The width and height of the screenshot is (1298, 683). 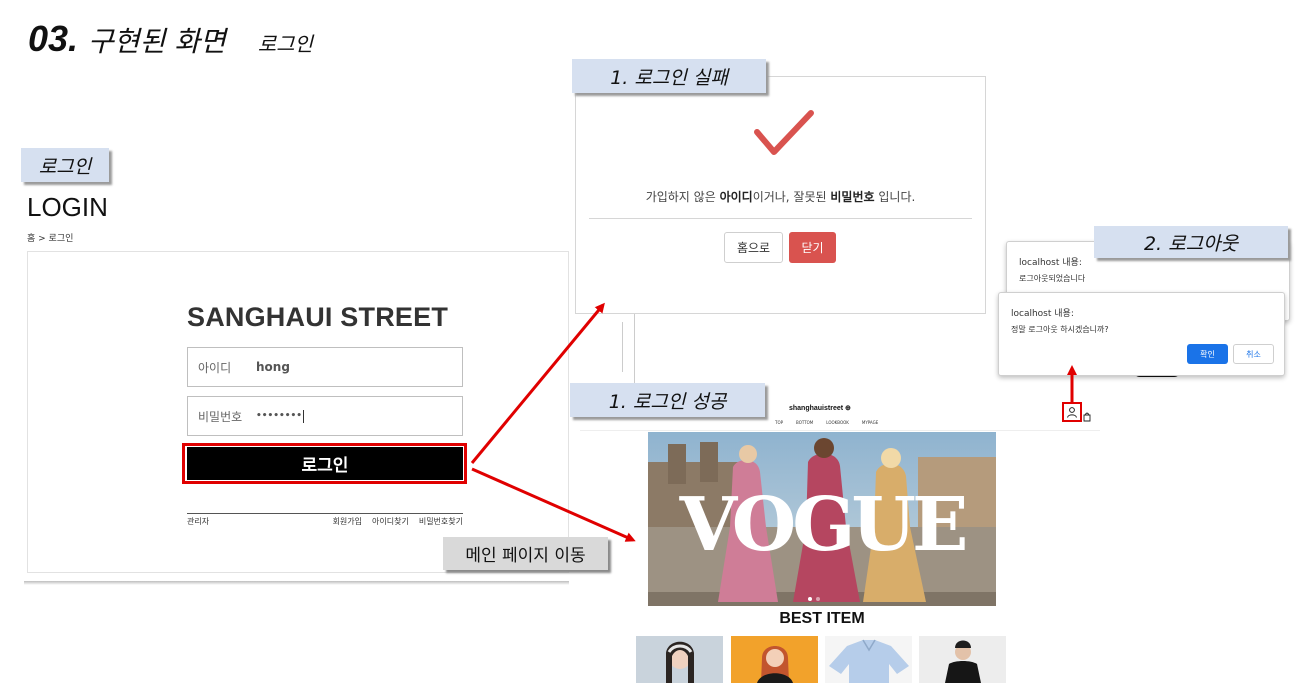 I want to click on password-field-label: 비밀번호, so click(x=220, y=416).